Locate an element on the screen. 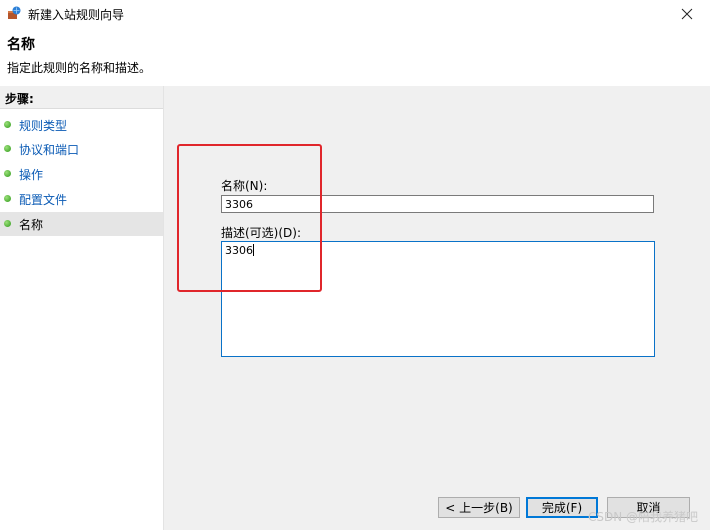 Image resolution: width=710 pixels, height=530 pixels. step-name: 名称 is located at coordinates (81, 224).